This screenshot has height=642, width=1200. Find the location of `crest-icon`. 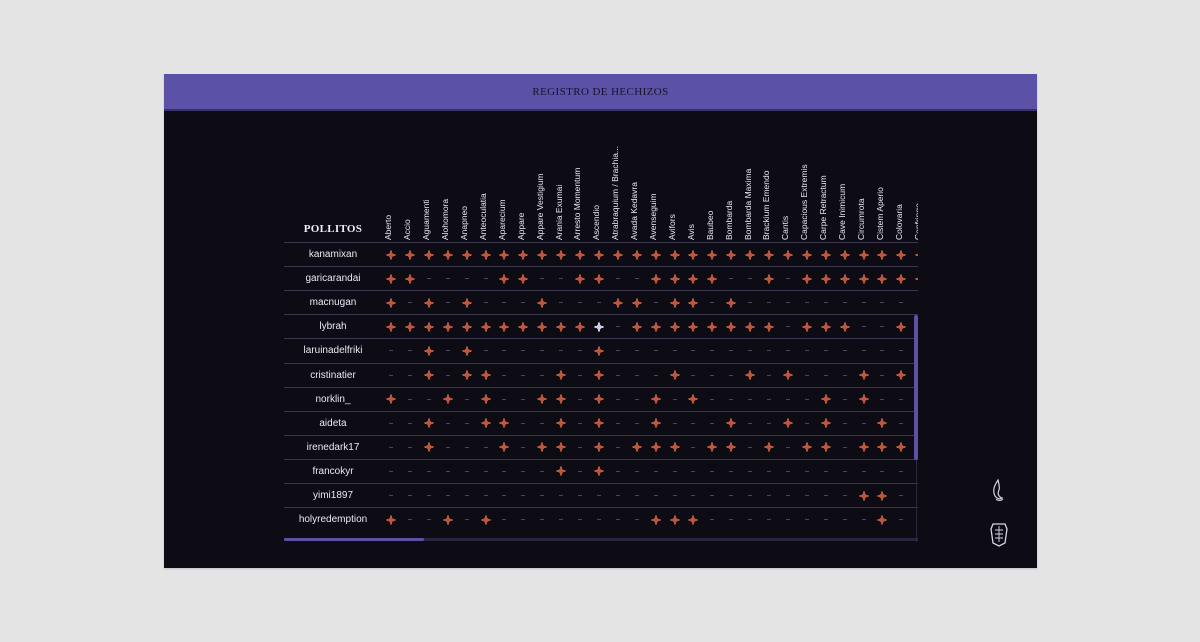

crest-icon is located at coordinates (999, 534).